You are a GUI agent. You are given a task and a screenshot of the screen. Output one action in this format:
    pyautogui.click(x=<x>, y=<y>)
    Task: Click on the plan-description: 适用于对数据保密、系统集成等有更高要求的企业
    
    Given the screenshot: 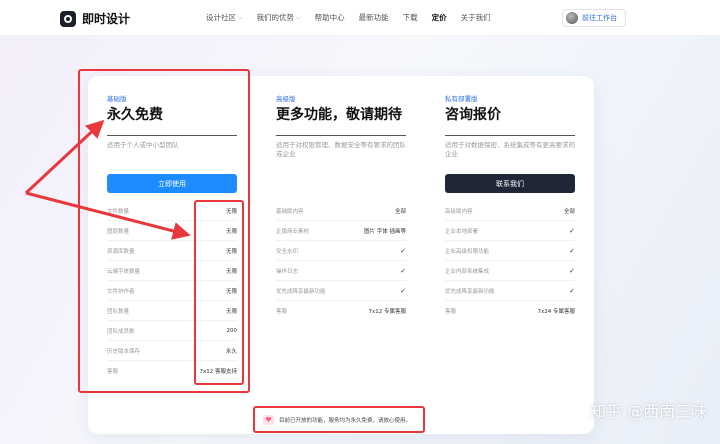 What is the action you would take?
    pyautogui.click(x=510, y=149)
    